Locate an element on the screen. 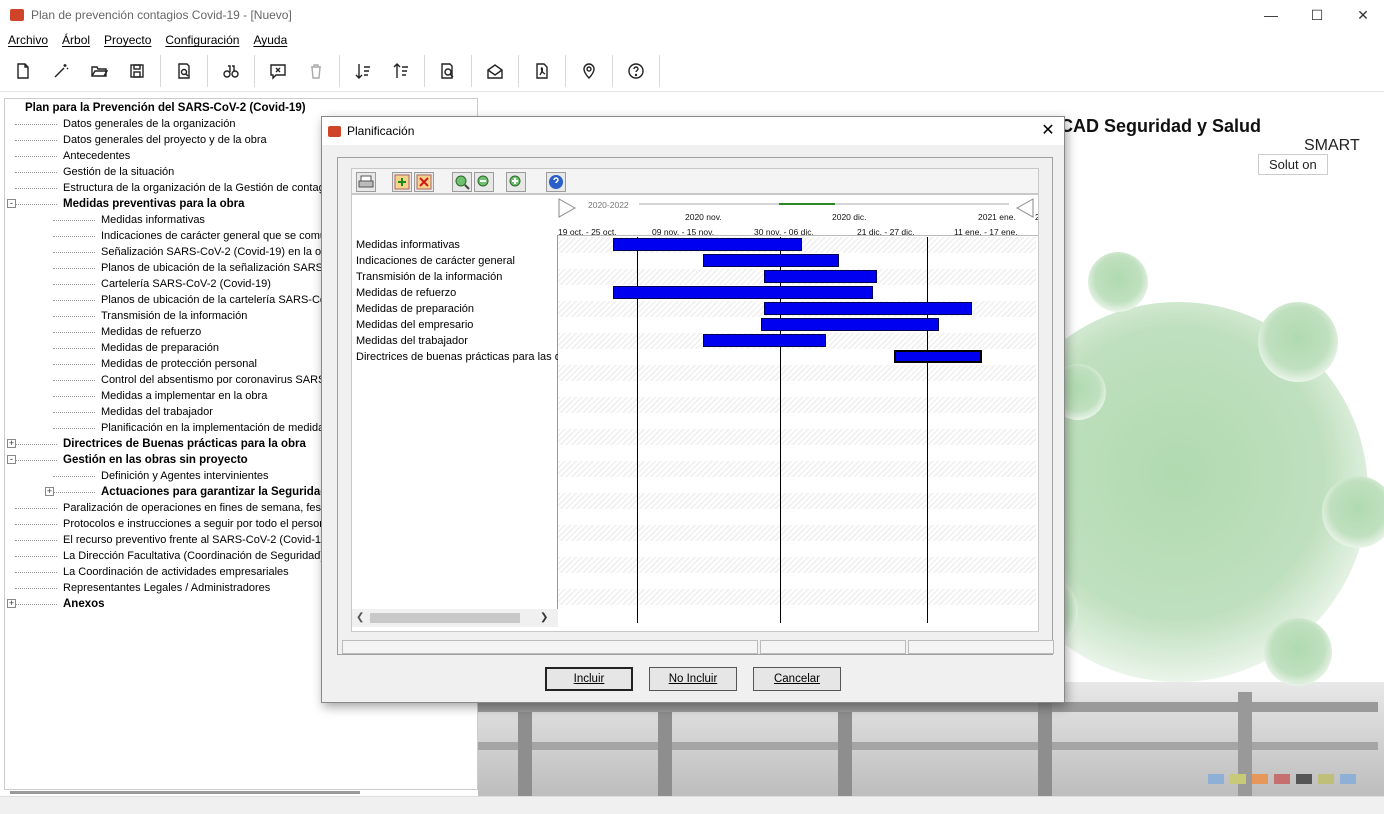  tree-item: Actuaciones para garantizar la Seguridad is located at coordinates (214, 492).